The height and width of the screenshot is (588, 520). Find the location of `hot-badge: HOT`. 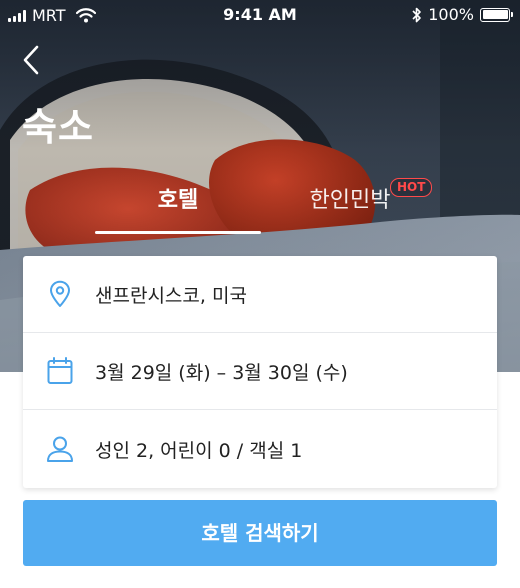

hot-badge: HOT is located at coordinates (411, 187).